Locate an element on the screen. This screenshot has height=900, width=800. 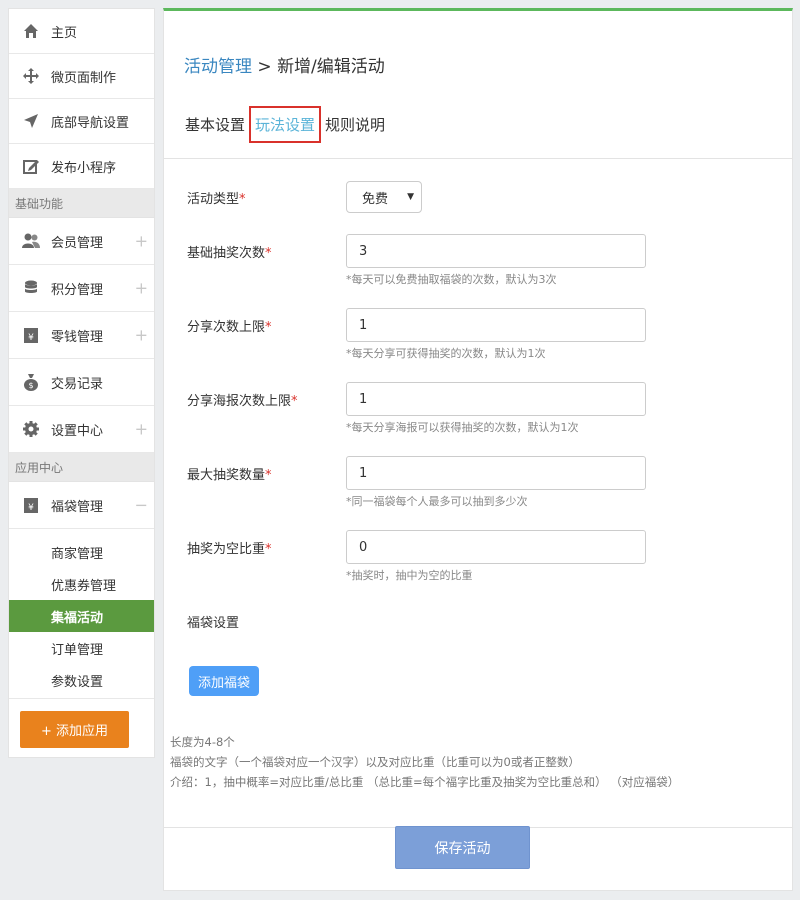
sub-item-coupons: 优惠券管理 is located at coordinates (81, 584).